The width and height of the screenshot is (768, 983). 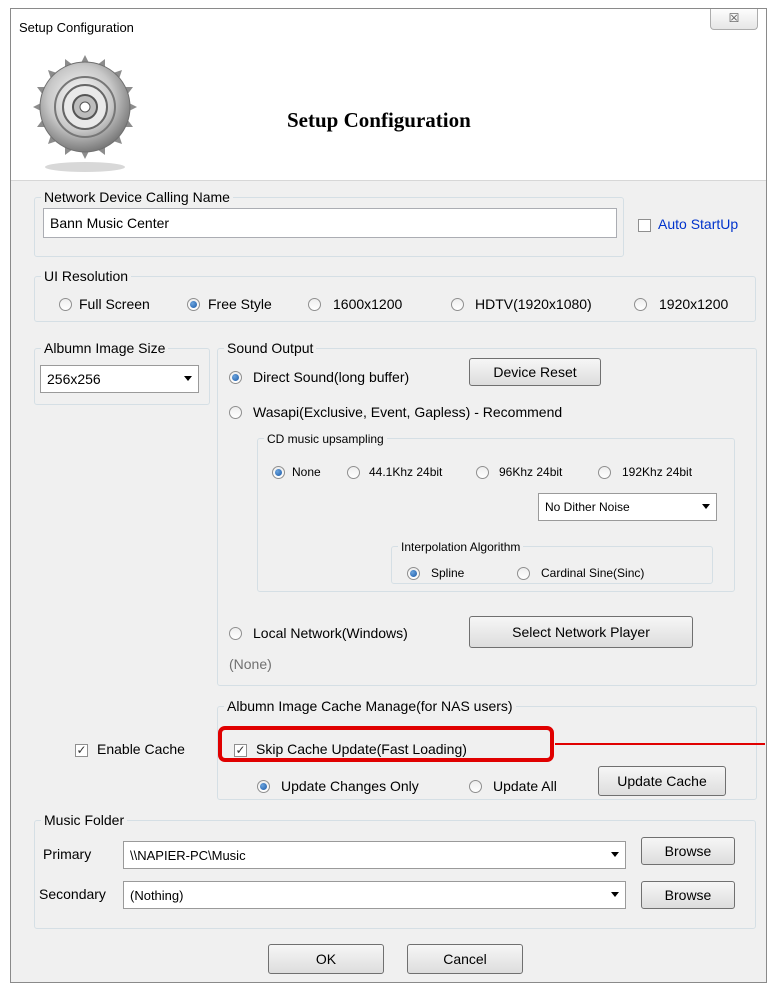 What do you see at coordinates (734, 19) in the screenshot?
I see `close-button: ☒` at bounding box center [734, 19].